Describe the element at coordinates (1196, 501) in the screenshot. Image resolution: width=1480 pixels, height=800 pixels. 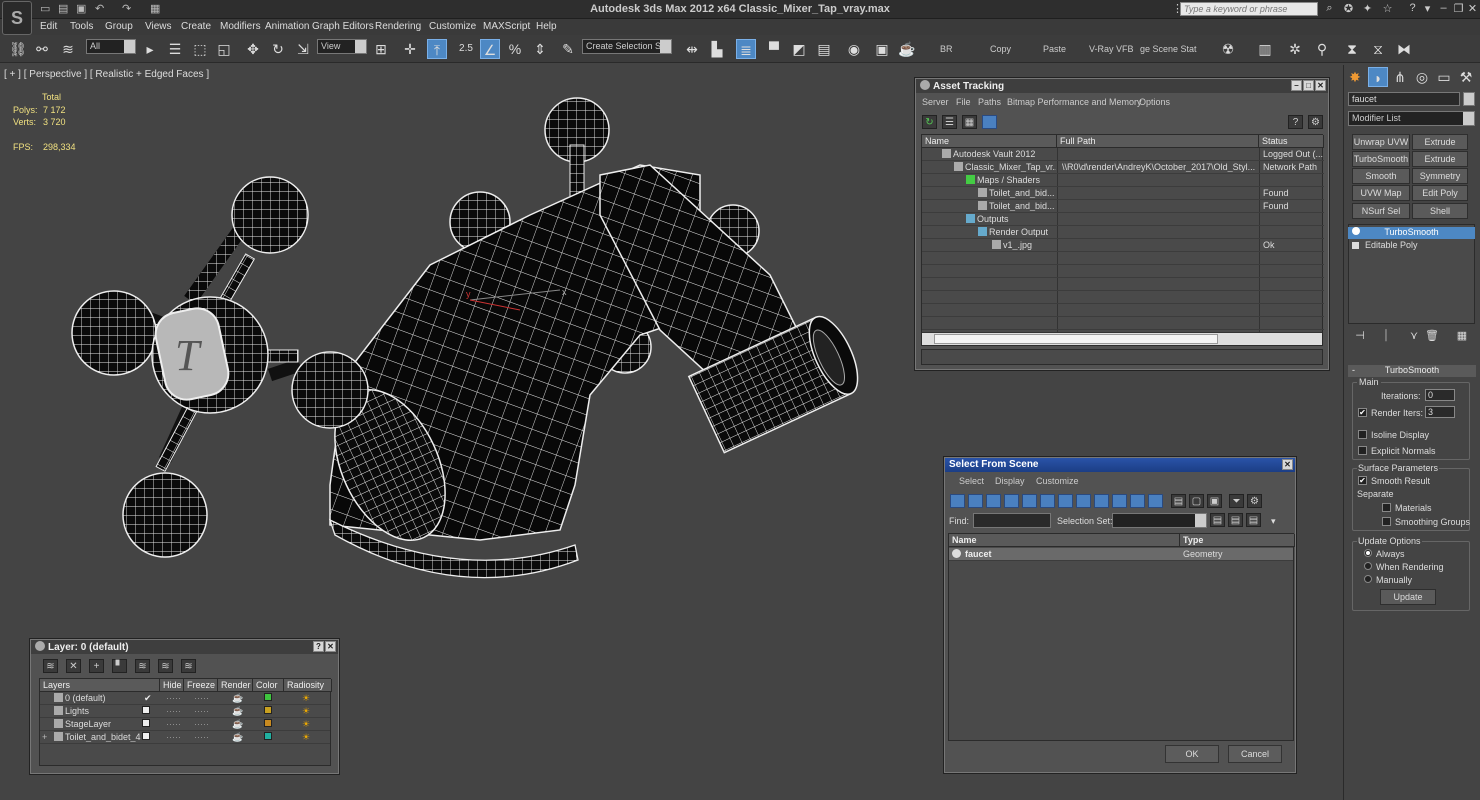
I see `select-none-icon: ▢` at that location.